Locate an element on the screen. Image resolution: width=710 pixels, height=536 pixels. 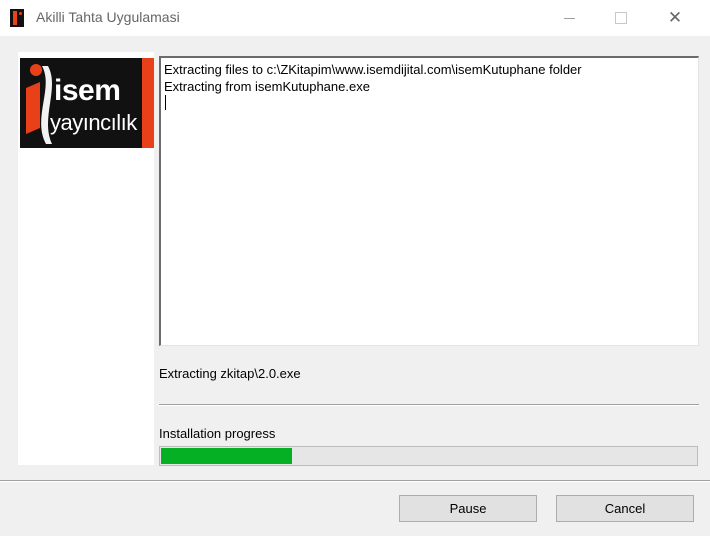
text-caret is located at coordinates (165, 102).